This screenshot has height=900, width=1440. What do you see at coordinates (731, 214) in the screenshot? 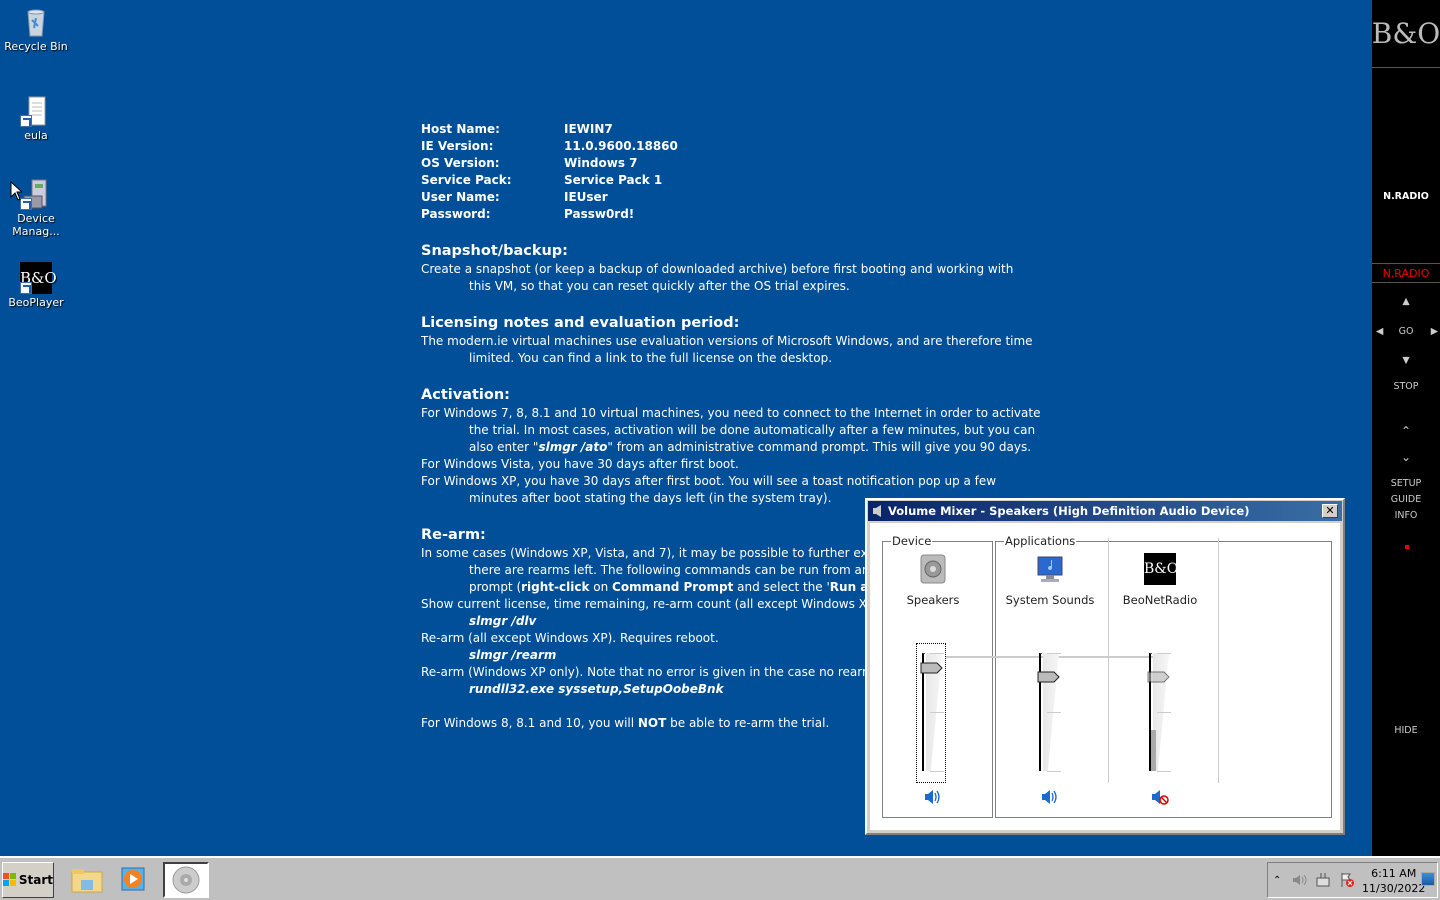
I see `info-row: Password: Passw0rd!` at bounding box center [731, 214].